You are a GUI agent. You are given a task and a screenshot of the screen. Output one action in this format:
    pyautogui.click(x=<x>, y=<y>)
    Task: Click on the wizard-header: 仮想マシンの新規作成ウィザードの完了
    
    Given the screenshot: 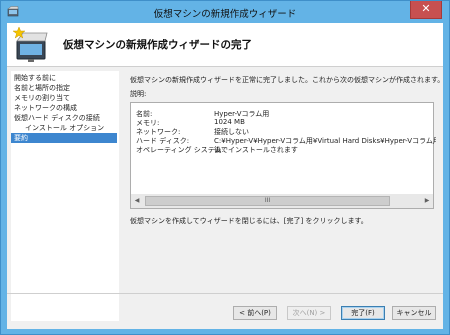 What is the action you would take?
    pyautogui.click(x=225, y=45)
    